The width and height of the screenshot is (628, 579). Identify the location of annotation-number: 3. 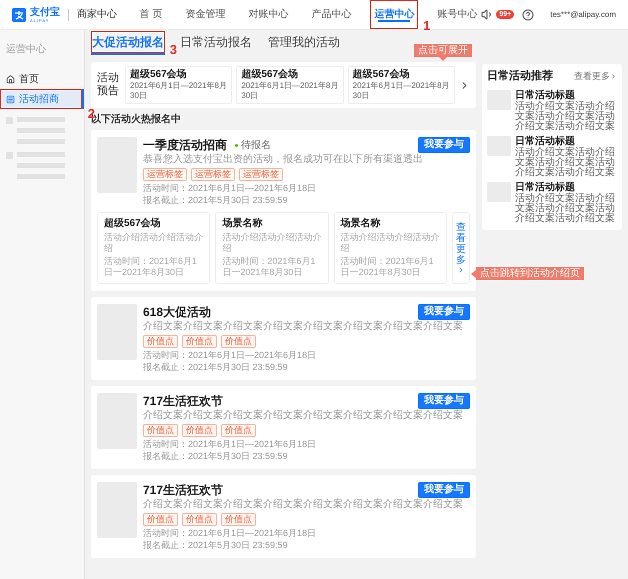
(173, 50).